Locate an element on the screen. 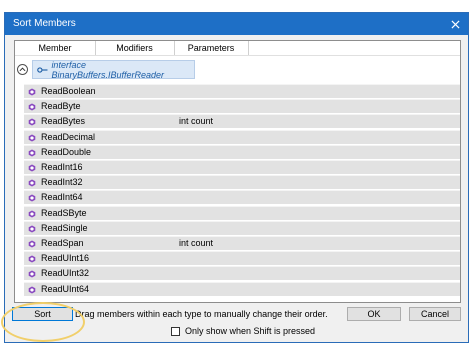  shift-checkbox: Only show when Shift is pressed is located at coordinates (243, 331).